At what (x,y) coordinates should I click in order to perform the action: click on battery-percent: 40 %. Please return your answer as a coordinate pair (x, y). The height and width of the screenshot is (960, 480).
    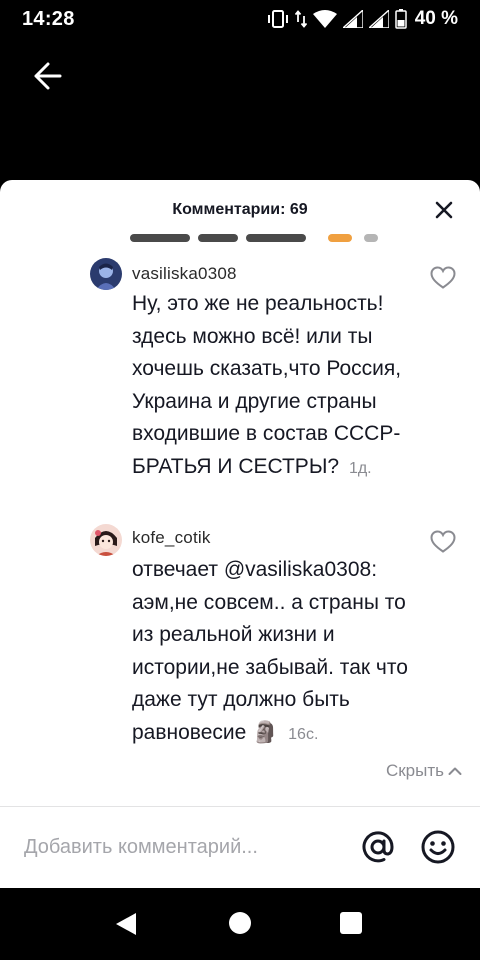
    Looking at the image, I should click on (436, 18).